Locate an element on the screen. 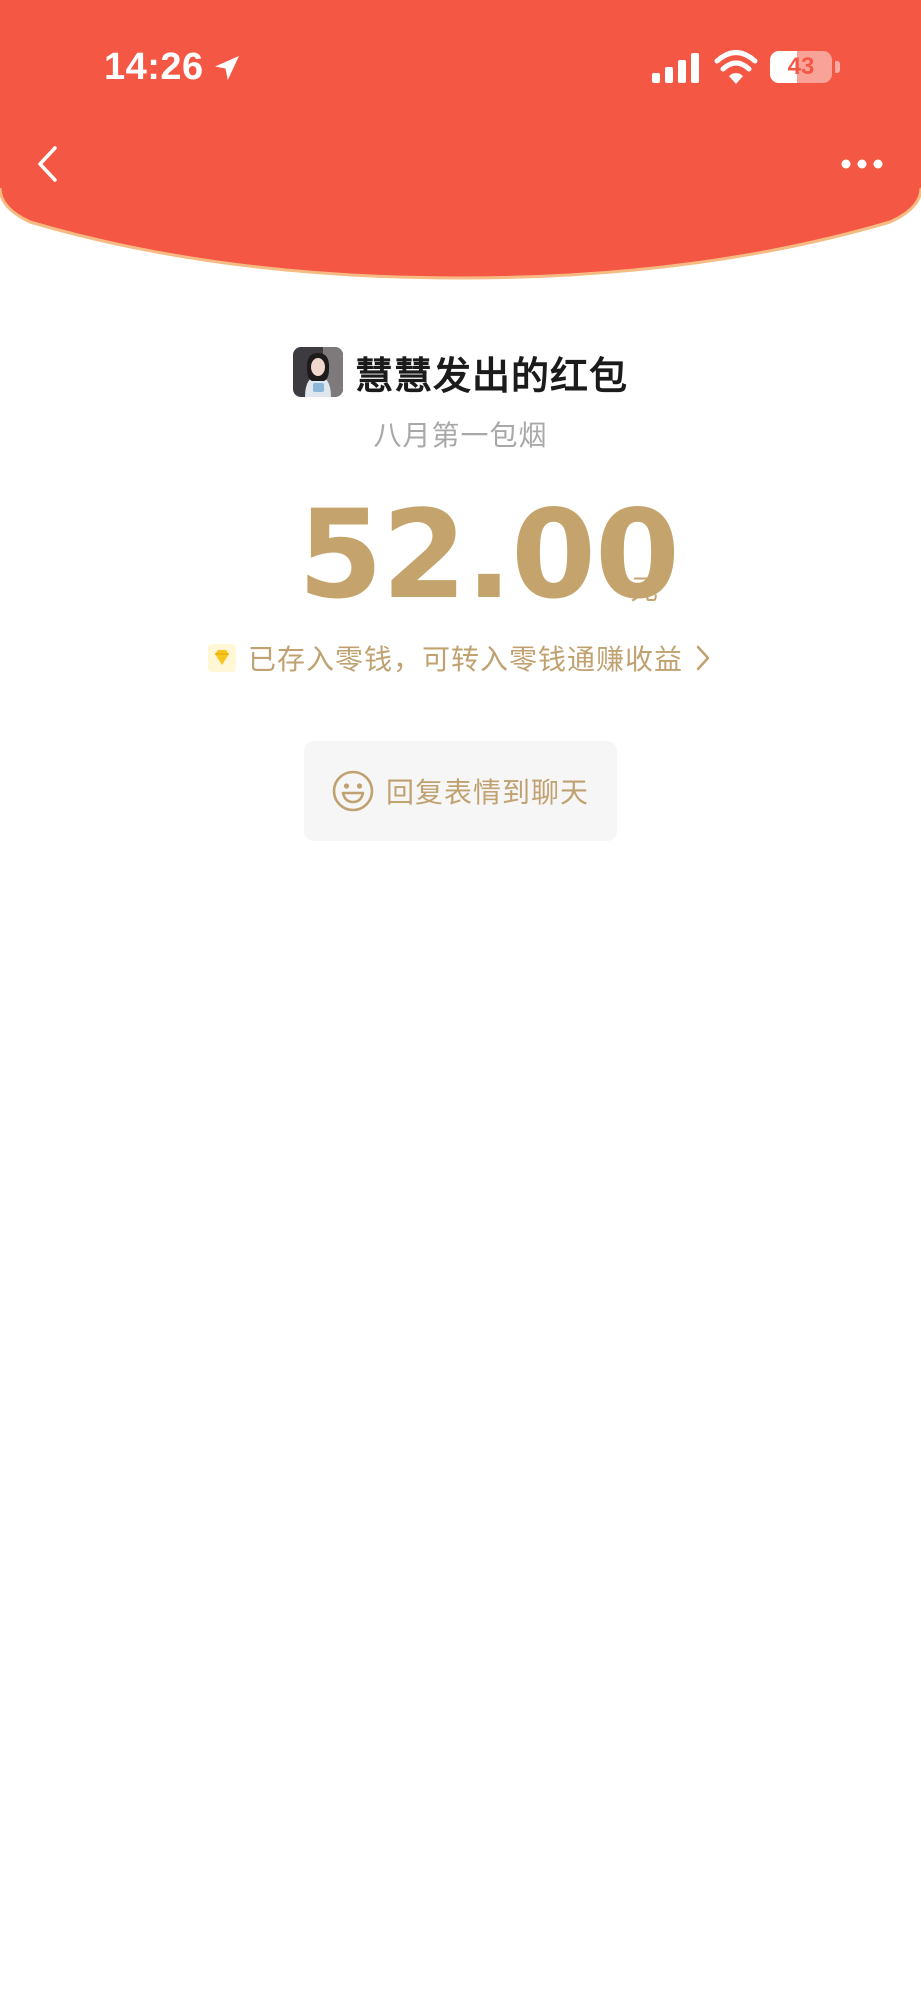 The height and width of the screenshot is (2000, 921). battery-indicator: 43 is located at coordinates (806, 67).